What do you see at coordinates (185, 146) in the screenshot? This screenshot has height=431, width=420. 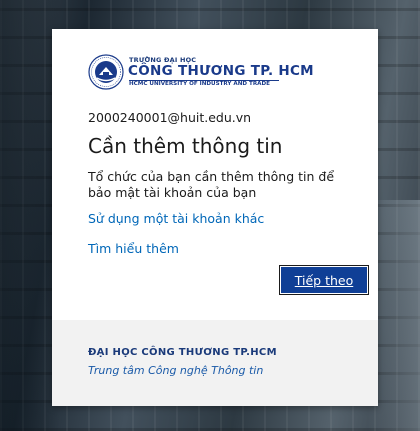 I see `page-title: Cần thêm thông tin` at bounding box center [185, 146].